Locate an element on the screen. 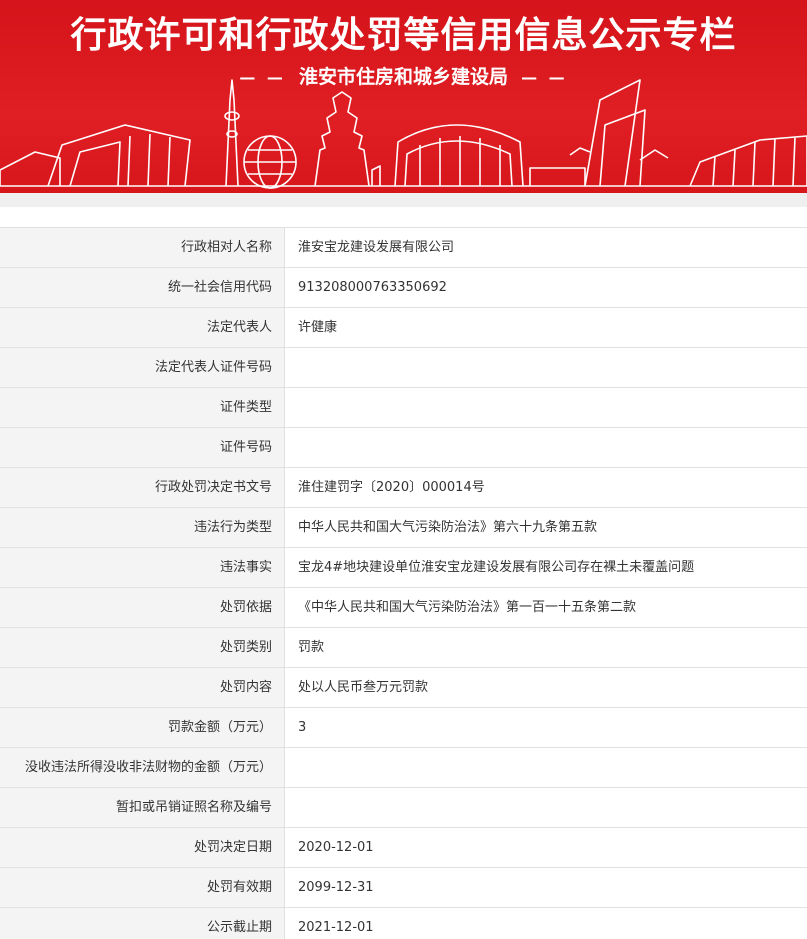 The width and height of the screenshot is (807, 939). row-label: 暂扣或吊销证照名称及编号 is located at coordinates (142, 807).